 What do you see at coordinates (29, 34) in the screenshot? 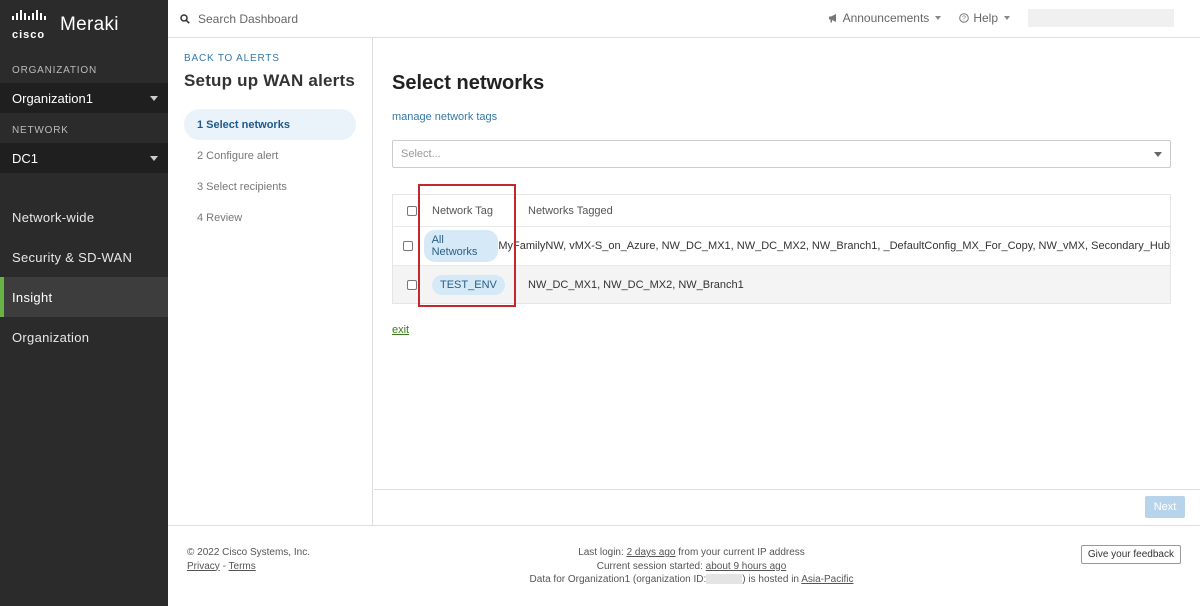
I see `cisco-wordmark: cisco` at bounding box center [29, 34].